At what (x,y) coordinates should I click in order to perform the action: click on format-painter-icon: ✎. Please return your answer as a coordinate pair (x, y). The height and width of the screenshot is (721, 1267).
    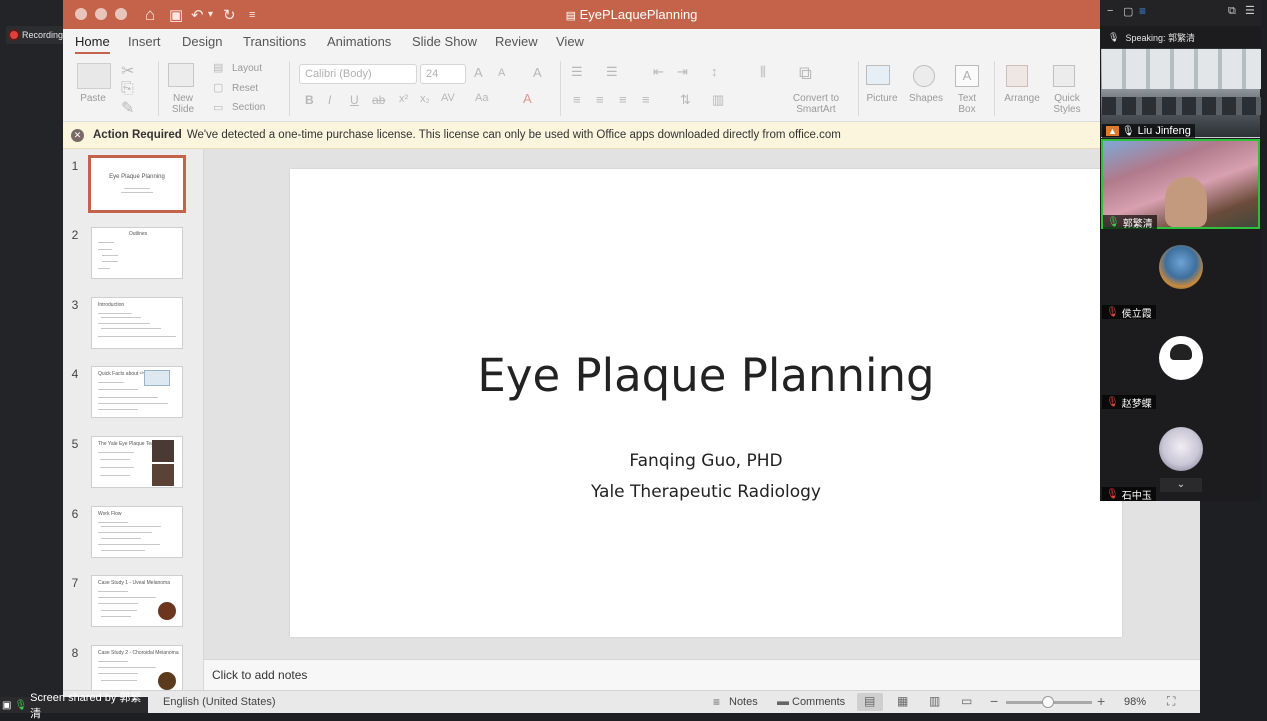
    Looking at the image, I should click on (127, 108).